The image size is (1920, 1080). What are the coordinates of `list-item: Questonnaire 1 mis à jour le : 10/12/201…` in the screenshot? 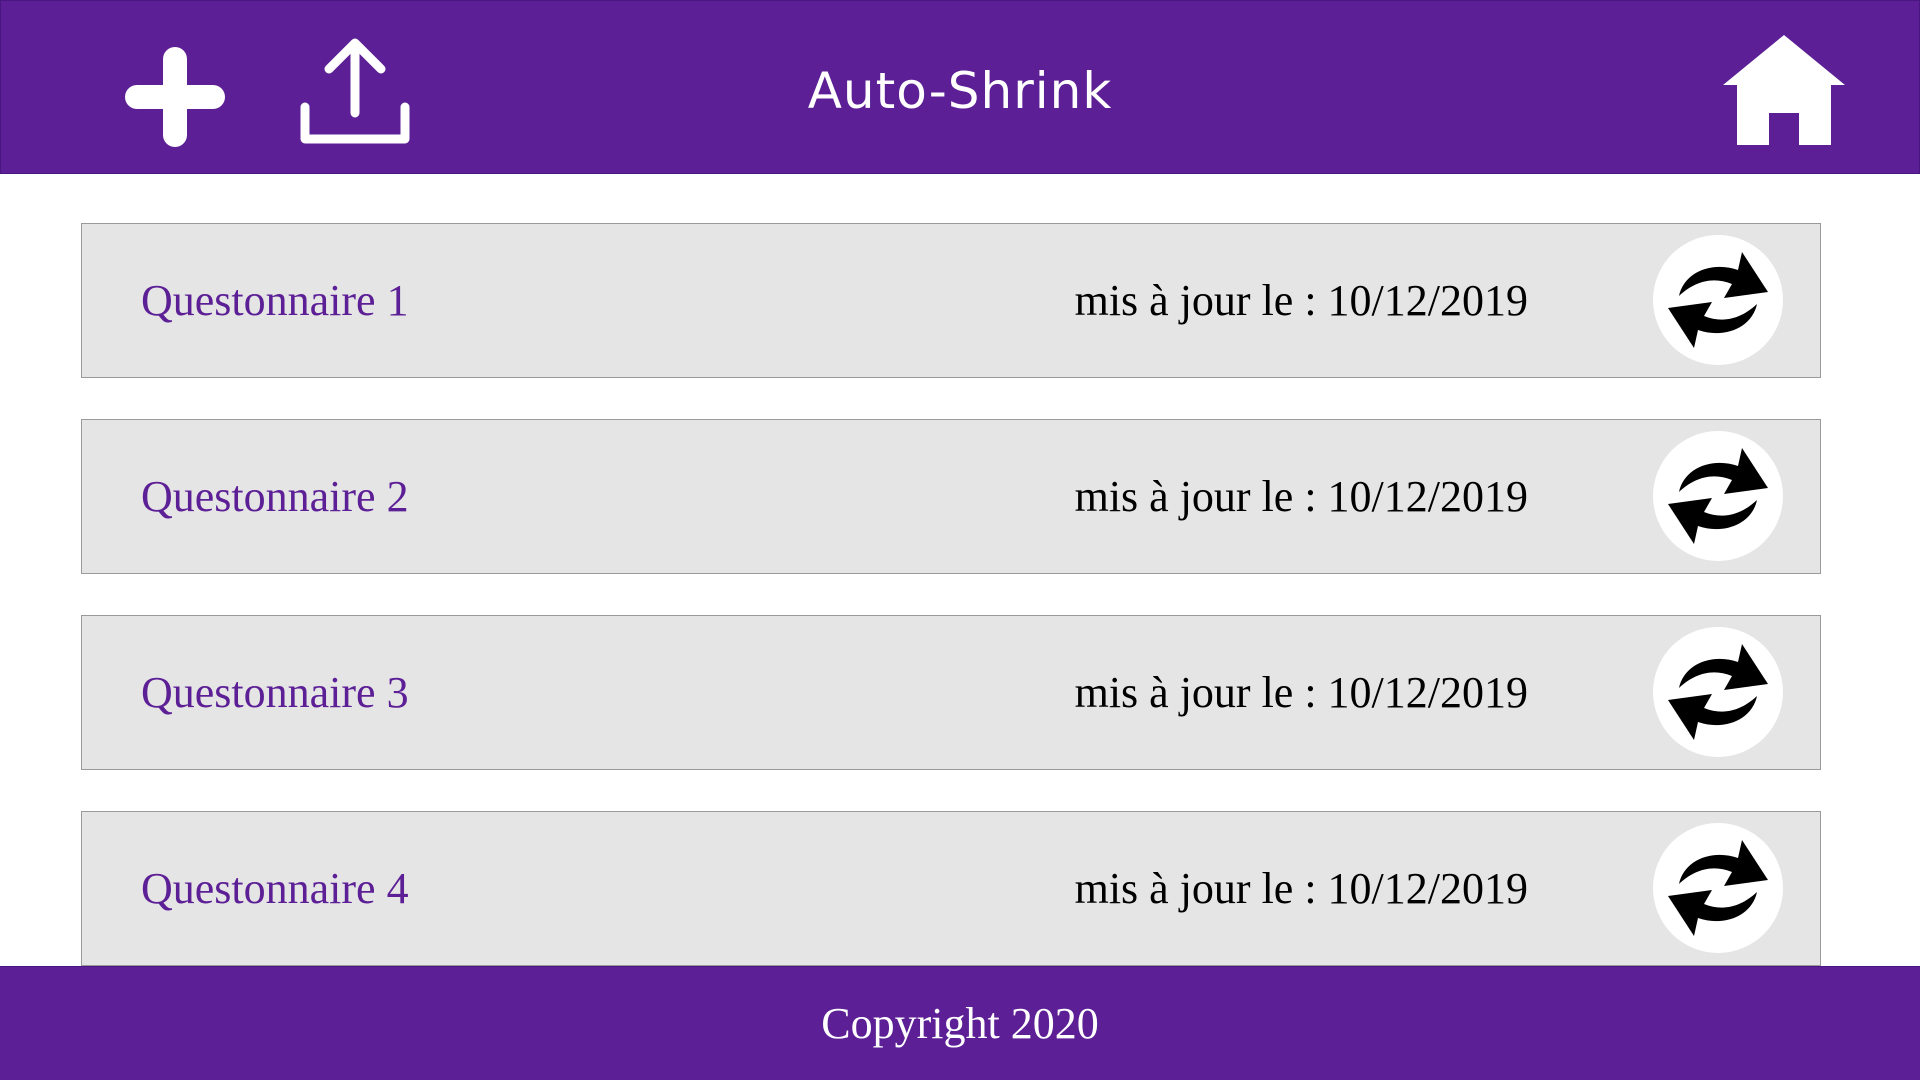 It's located at (951, 300).